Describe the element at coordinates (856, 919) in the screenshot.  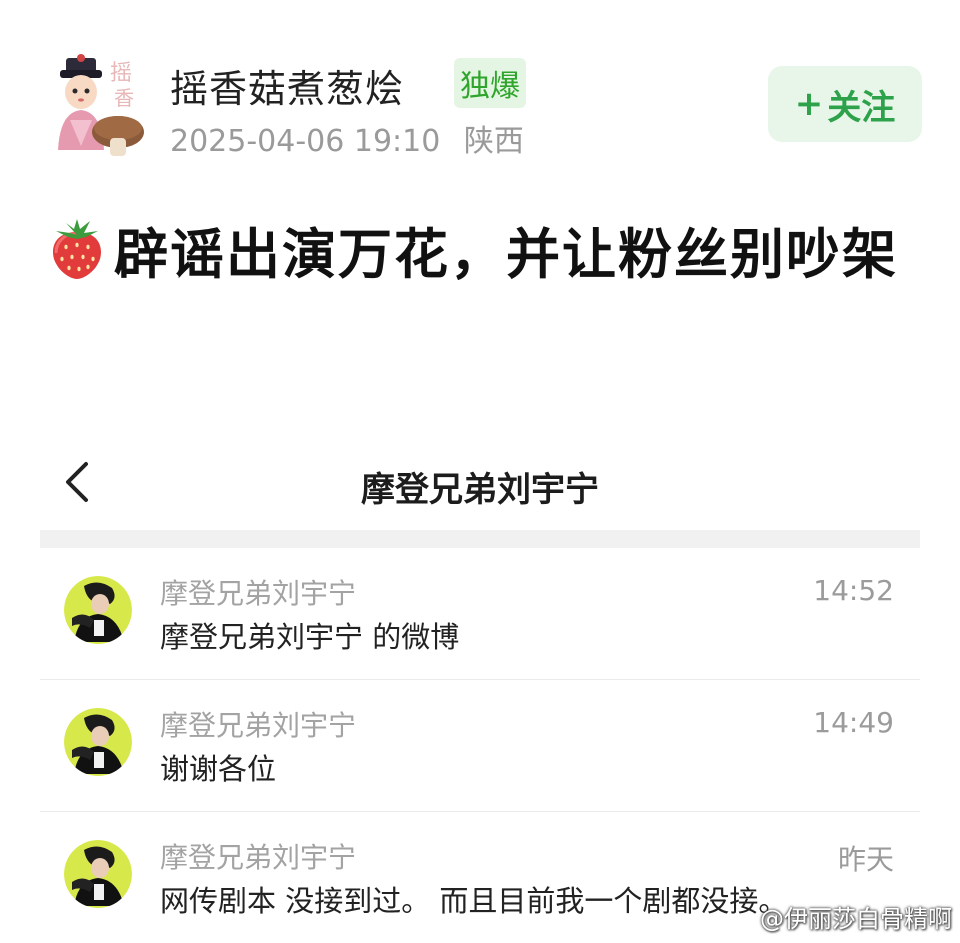
I see `watermark-text: @伊丽莎白骨精啊` at that location.